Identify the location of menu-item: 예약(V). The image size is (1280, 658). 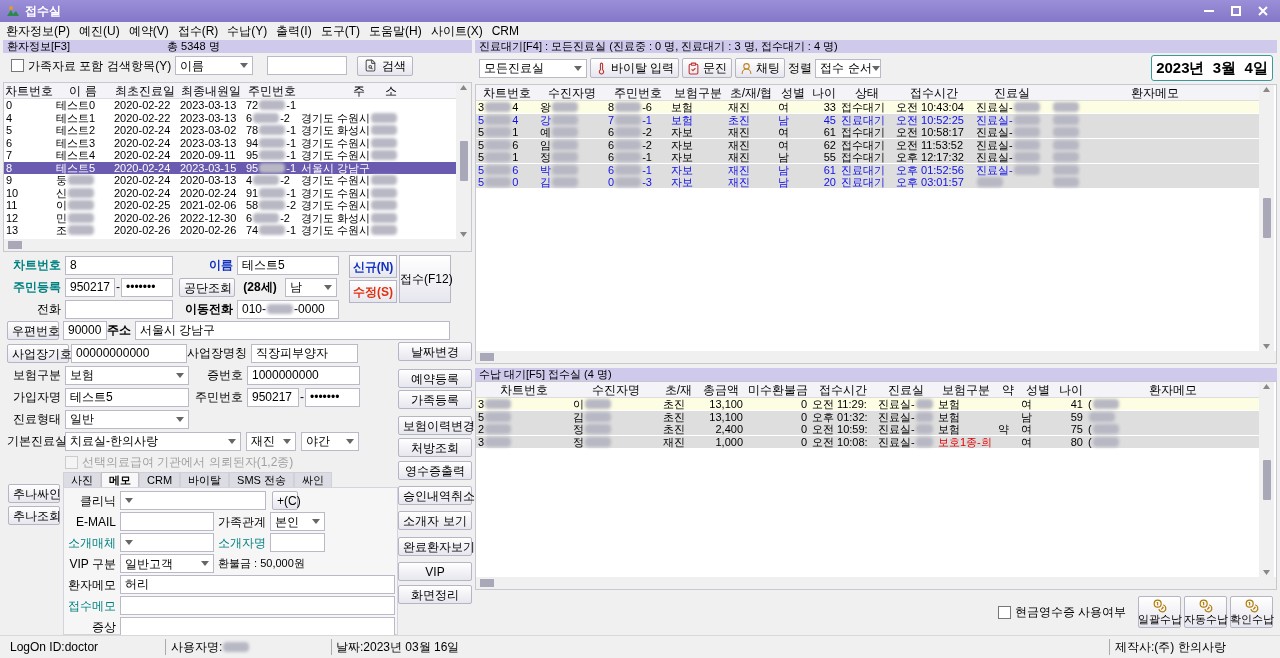
(148, 31).